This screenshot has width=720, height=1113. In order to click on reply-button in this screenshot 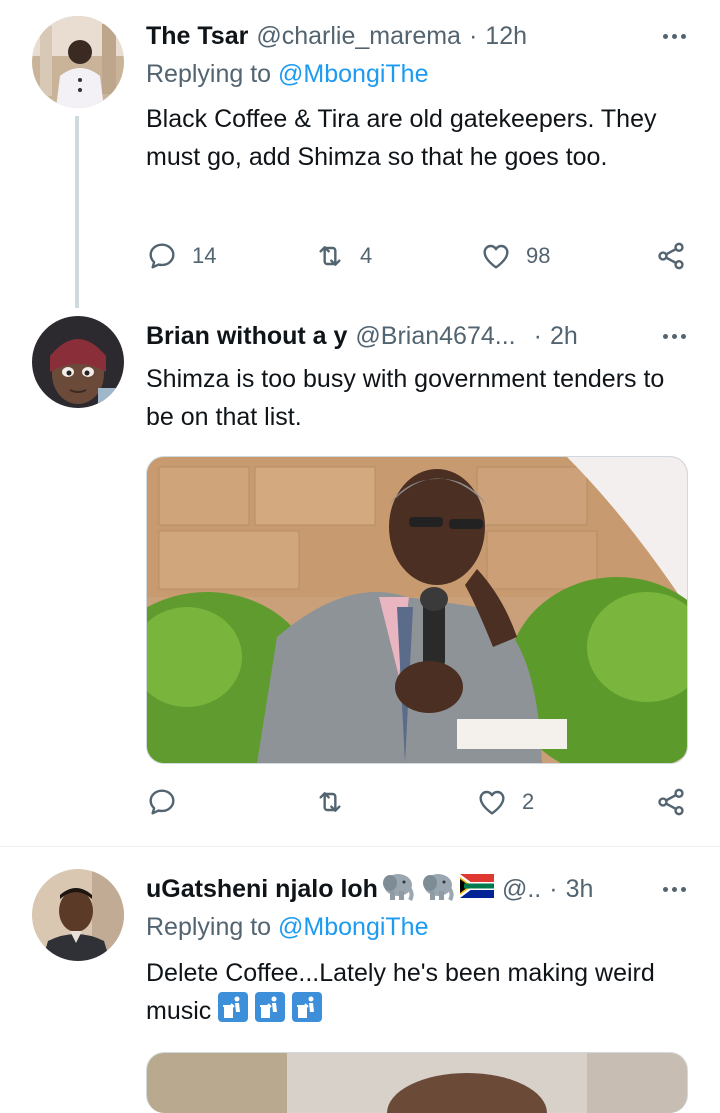, I will do `click(169, 802)`.